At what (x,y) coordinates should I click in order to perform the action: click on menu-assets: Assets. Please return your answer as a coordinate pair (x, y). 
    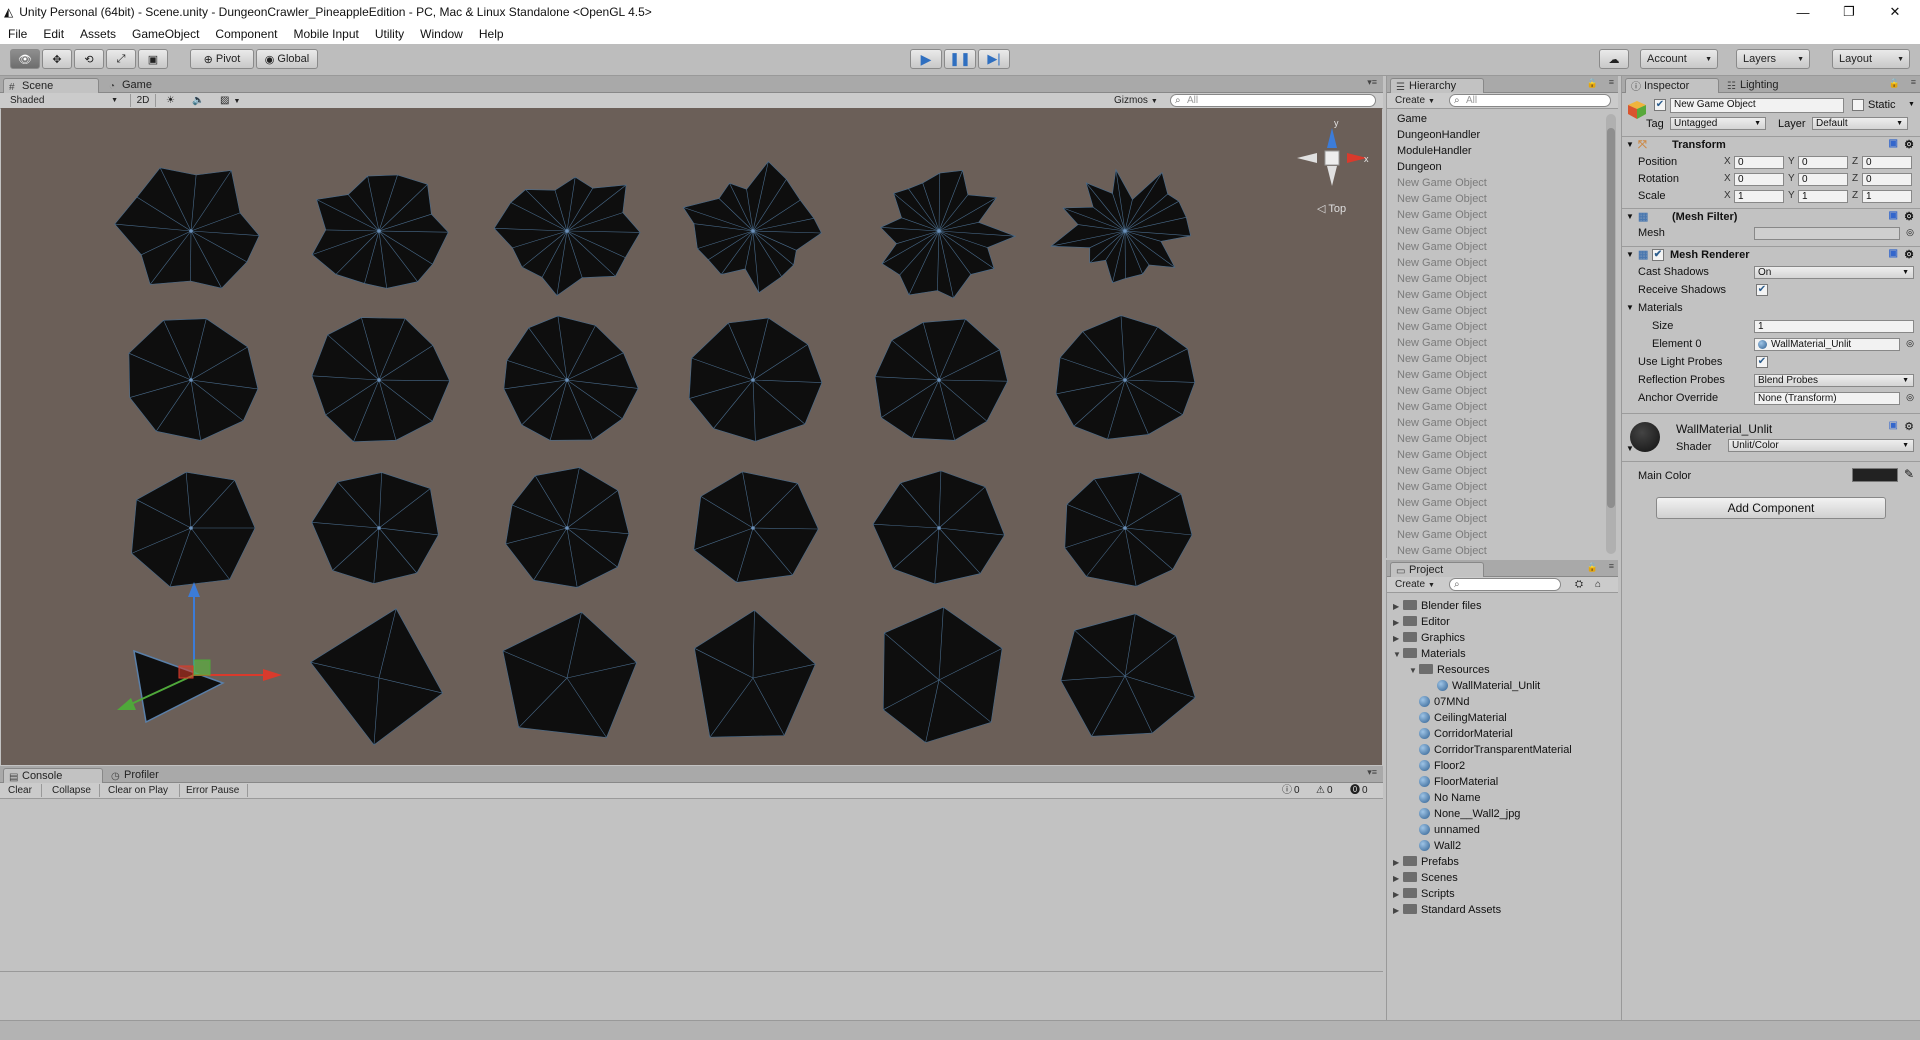
    Looking at the image, I should click on (98, 34).